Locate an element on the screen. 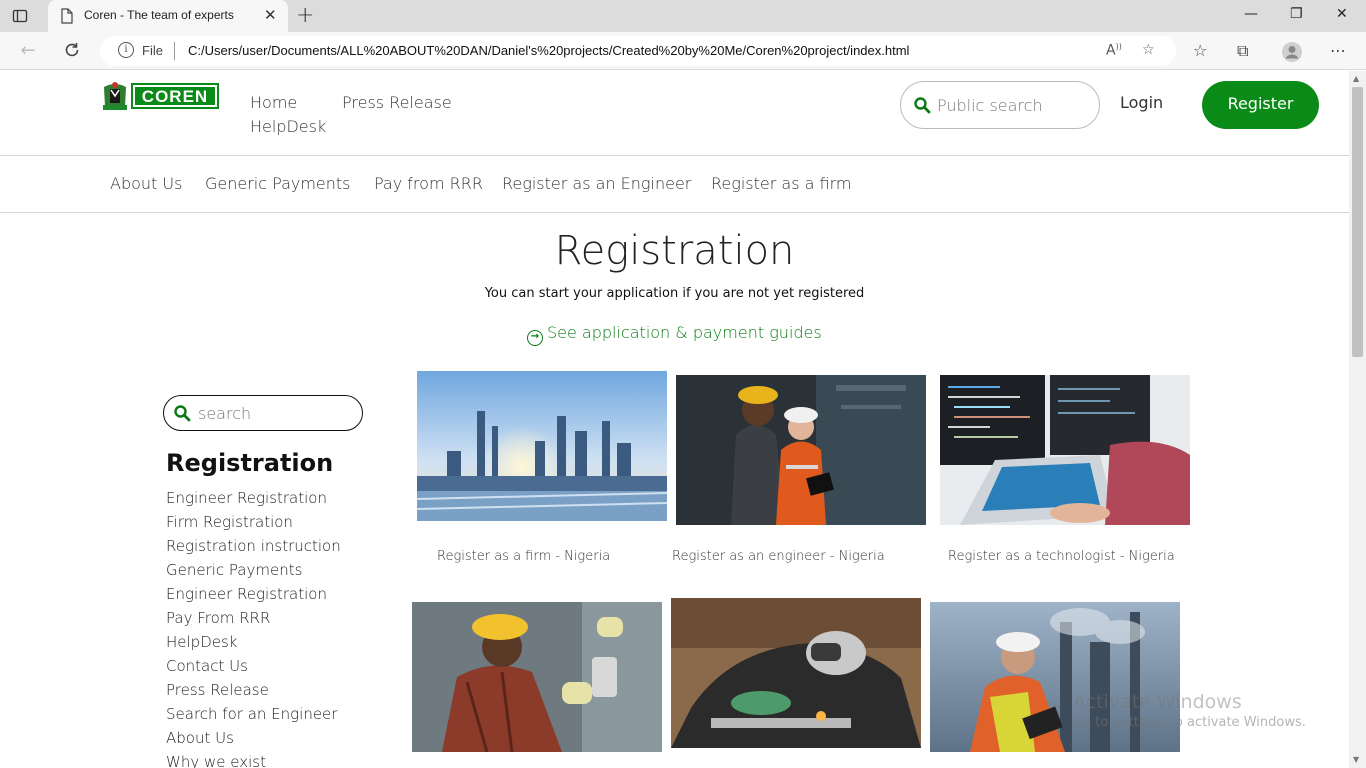  sidebar-item-engineer-registration-2: Engineer Registration is located at coordinates (253, 597).